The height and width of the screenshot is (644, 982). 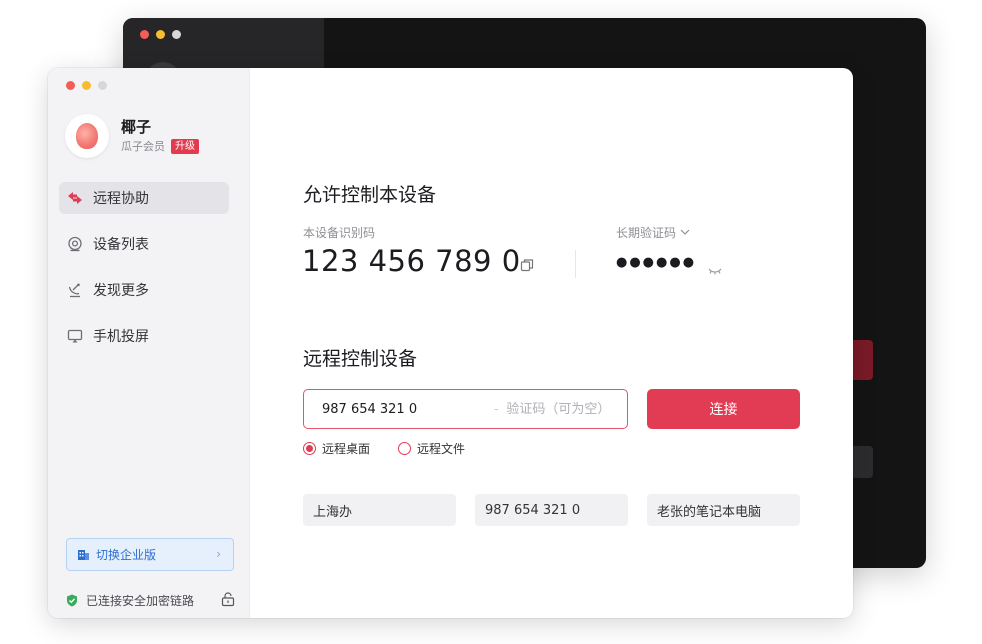 What do you see at coordinates (75, 290) in the screenshot?
I see `discover-icon` at bounding box center [75, 290].